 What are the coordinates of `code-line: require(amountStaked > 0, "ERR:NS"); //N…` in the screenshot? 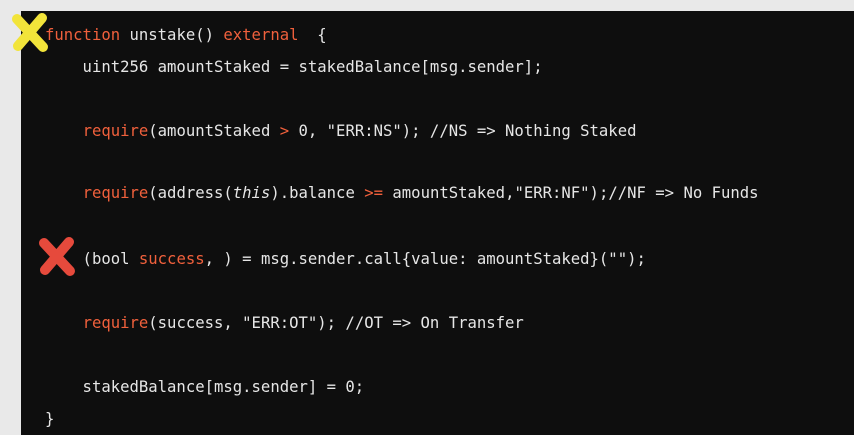 It's located at (341, 131).